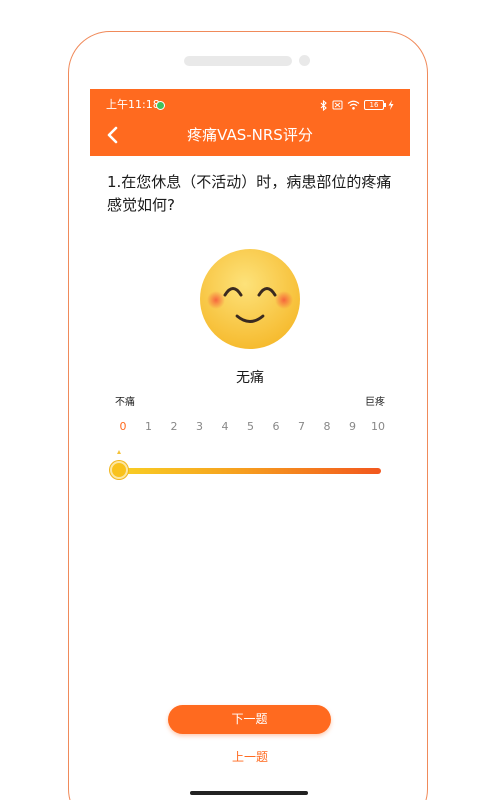  Describe the element at coordinates (250, 122) in the screenshot. I see `app-header: 上午11:18 16 疼痛VAS-NRS评分` at that location.